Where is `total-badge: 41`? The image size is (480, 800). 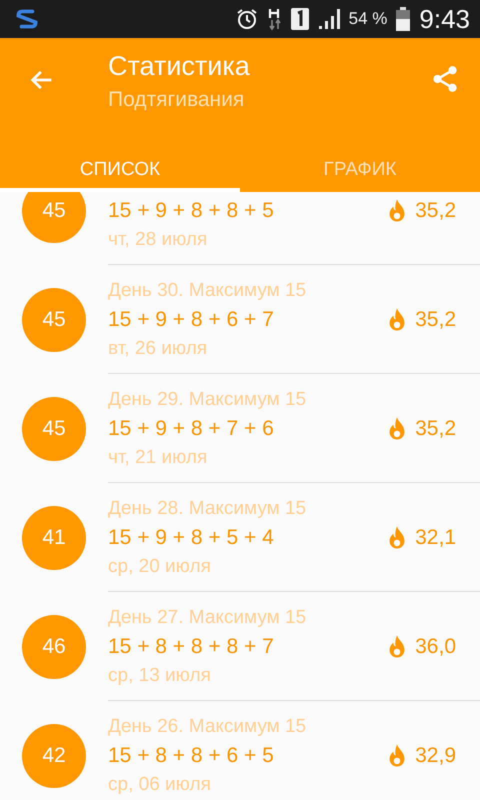 total-badge: 41 is located at coordinates (54, 538).